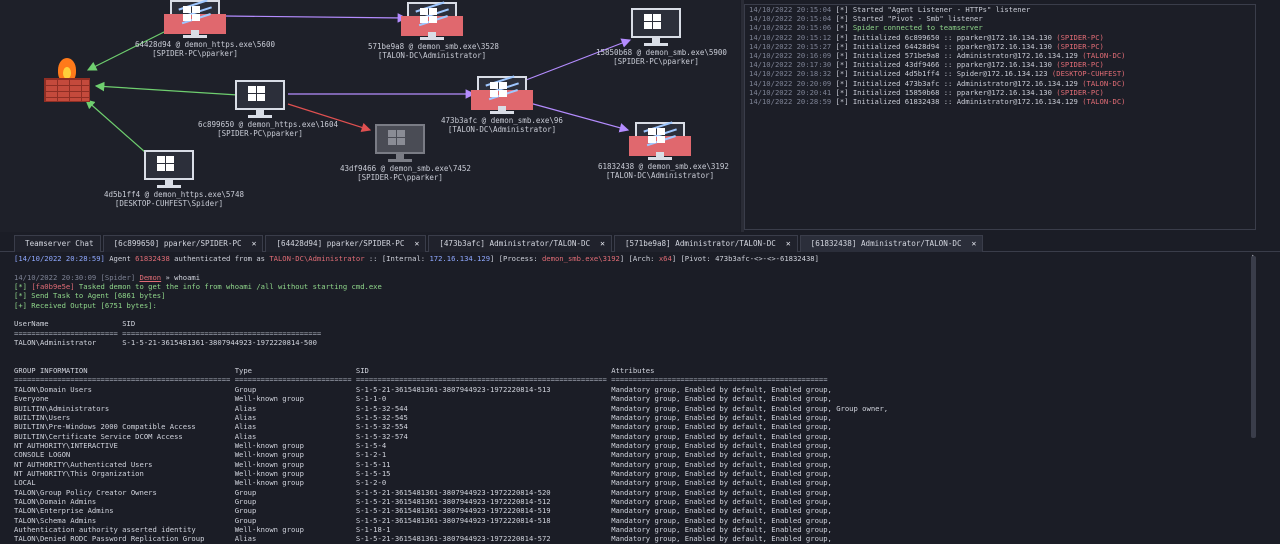 Image resolution: width=1280 pixels, height=544 pixels. Describe the element at coordinates (700, 243) in the screenshot. I see `tab-label: [571be9a8] Administrator/TALON-DC` at that location.